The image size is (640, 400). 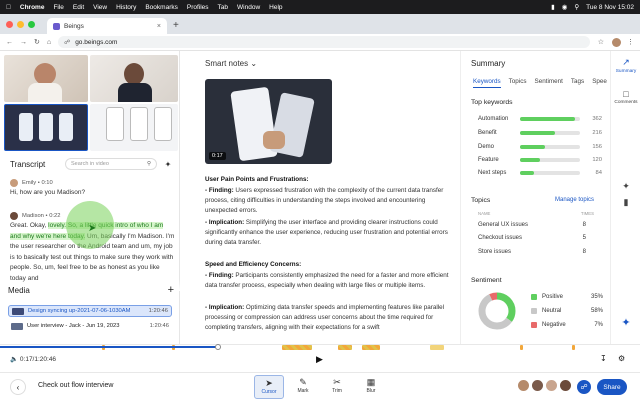 What do you see at coordinates (518, 83) in the screenshot?
I see `tab-topics: Topics` at bounding box center [518, 83].